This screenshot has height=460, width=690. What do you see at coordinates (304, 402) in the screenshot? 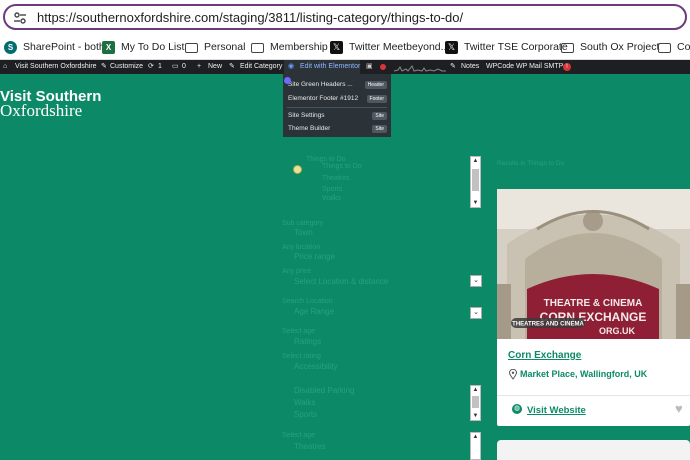
I see `filter-value: Walks` at bounding box center [304, 402].